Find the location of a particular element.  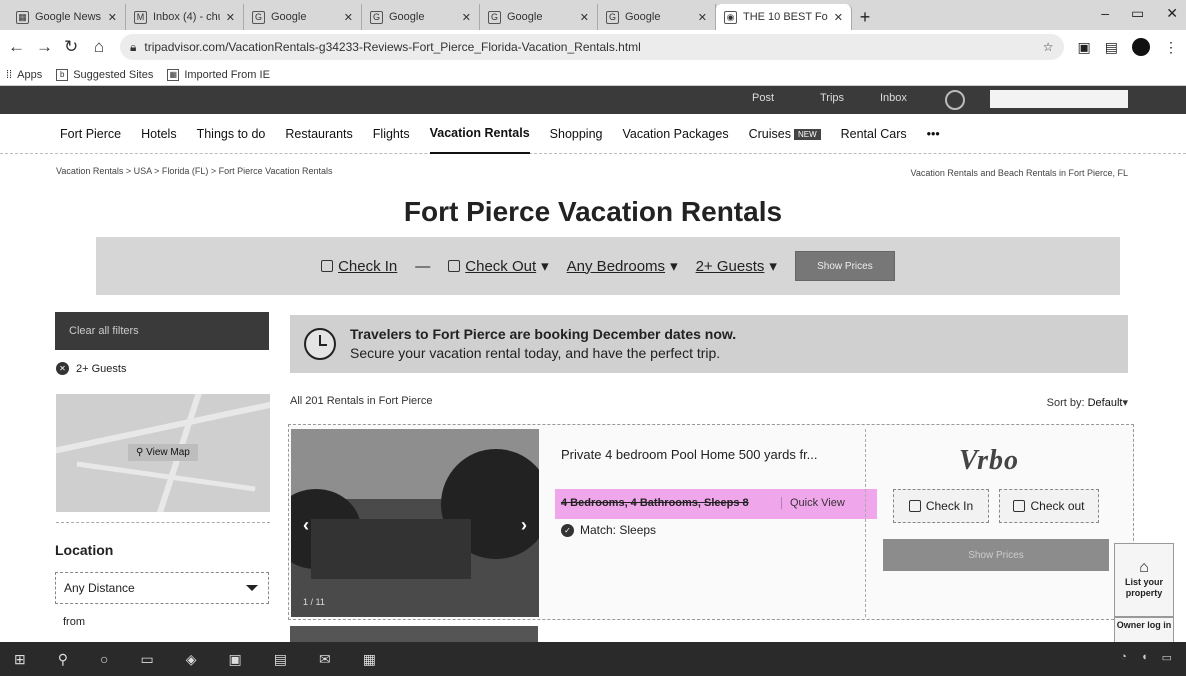

search-icon: ⚲ is located at coordinates (63, 659).